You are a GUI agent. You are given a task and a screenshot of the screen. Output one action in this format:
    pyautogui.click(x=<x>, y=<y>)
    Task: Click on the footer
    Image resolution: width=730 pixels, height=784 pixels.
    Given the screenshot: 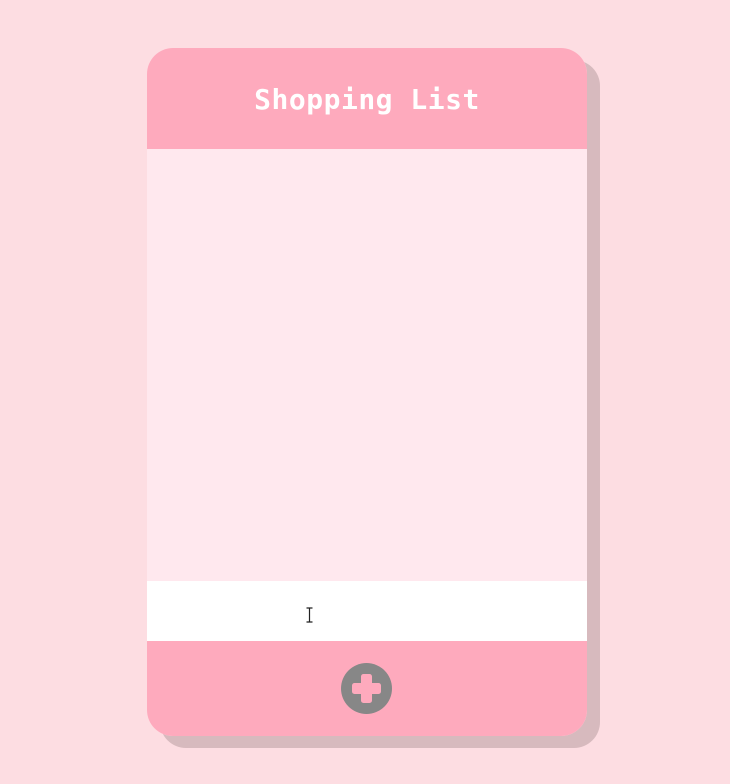 What is the action you would take?
    pyautogui.click(x=367, y=688)
    